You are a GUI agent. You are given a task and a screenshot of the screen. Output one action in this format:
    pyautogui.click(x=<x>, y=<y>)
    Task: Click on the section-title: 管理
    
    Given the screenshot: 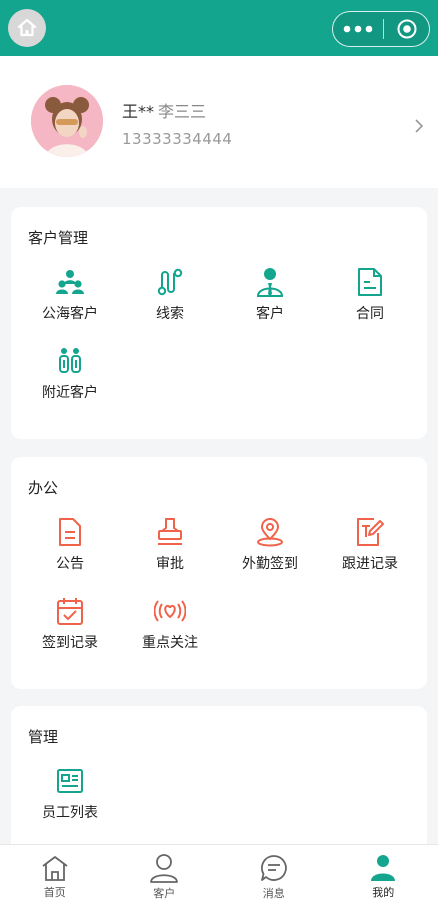 What is the action you would take?
    pyautogui.click(x=43, y=737)
    